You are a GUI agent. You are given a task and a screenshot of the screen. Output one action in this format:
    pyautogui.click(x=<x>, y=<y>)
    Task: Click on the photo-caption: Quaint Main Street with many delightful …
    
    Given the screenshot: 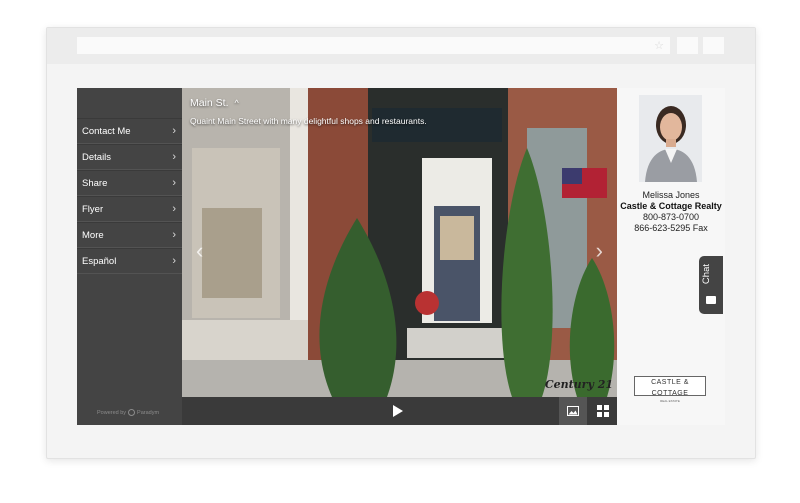 What is the action you would take?
    pyautogui.click(x=308, y=121)
    